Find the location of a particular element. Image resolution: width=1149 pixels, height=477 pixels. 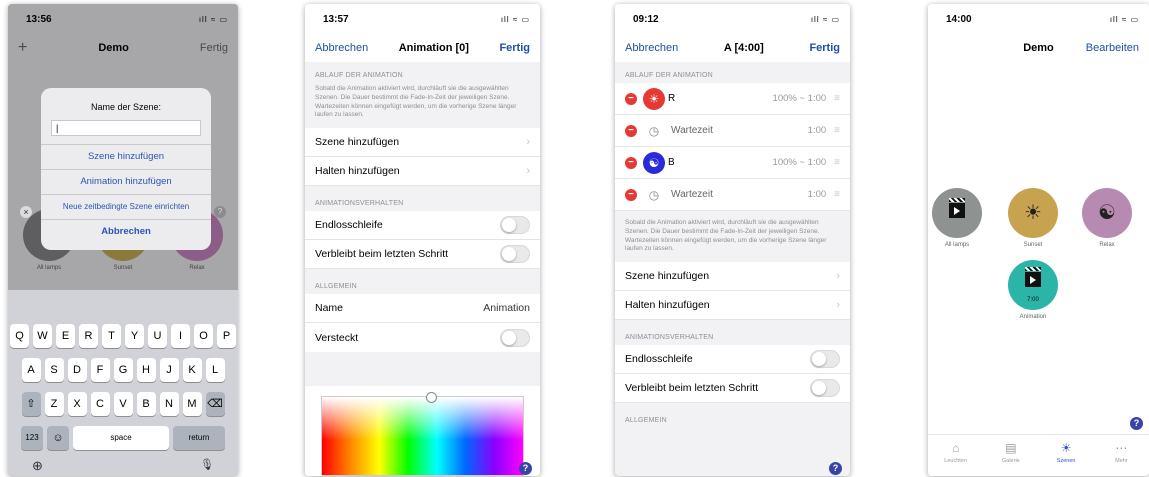

add-scene-button: Szene hinzufügen is located at coordinates (126, 156).